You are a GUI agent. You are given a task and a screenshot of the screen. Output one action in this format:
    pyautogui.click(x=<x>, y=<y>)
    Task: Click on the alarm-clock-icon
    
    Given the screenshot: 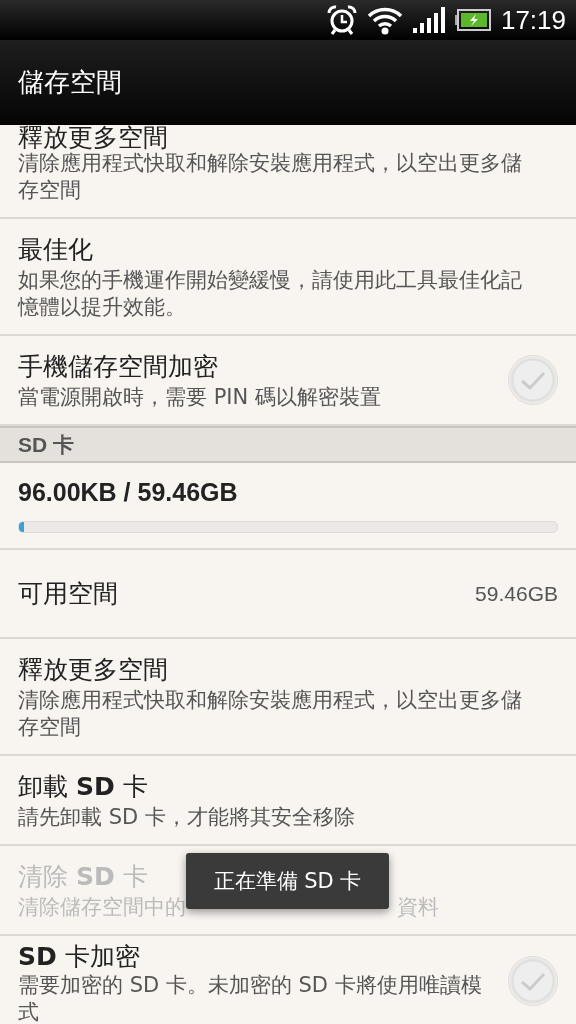 What is the action you would take?
    pyautogui.click(x=341, y=20)
    